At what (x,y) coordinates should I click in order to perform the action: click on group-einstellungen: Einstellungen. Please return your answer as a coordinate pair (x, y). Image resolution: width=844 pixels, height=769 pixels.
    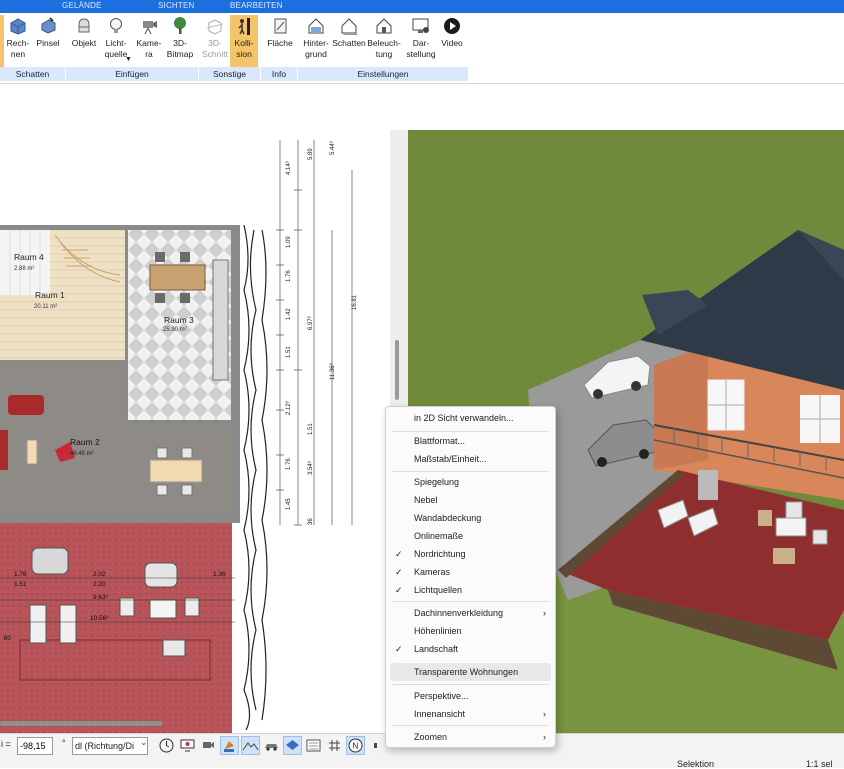
    Looking at the image, I should click on (383, 74).